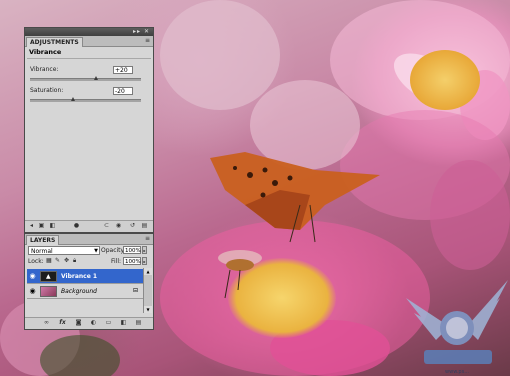 Image resolution: width=510 pixels, height=376 pixels. What do you see at coordinates (106, 226) in the screenshot?
I see `clip-icon: ⊂` at bounding box center [106, 226].